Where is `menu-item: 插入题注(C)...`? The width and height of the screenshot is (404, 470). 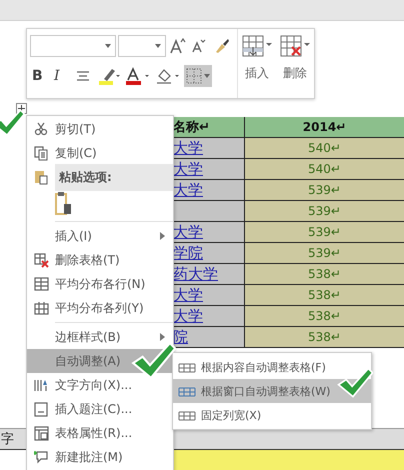
menu-item: 插入题注(C)... is located at coordinates (100, 409).